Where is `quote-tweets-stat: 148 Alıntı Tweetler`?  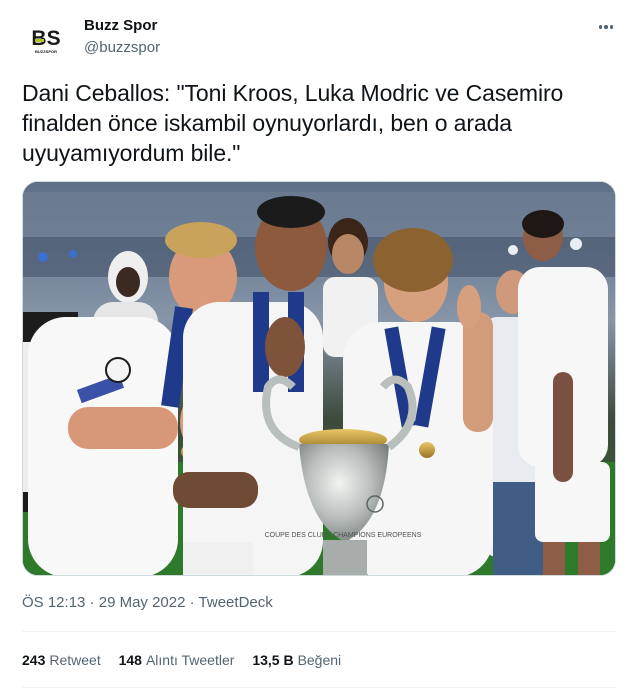 quote-tweets-stat: 148 Alıntı Tweetler is located at coordinates (177, 660).